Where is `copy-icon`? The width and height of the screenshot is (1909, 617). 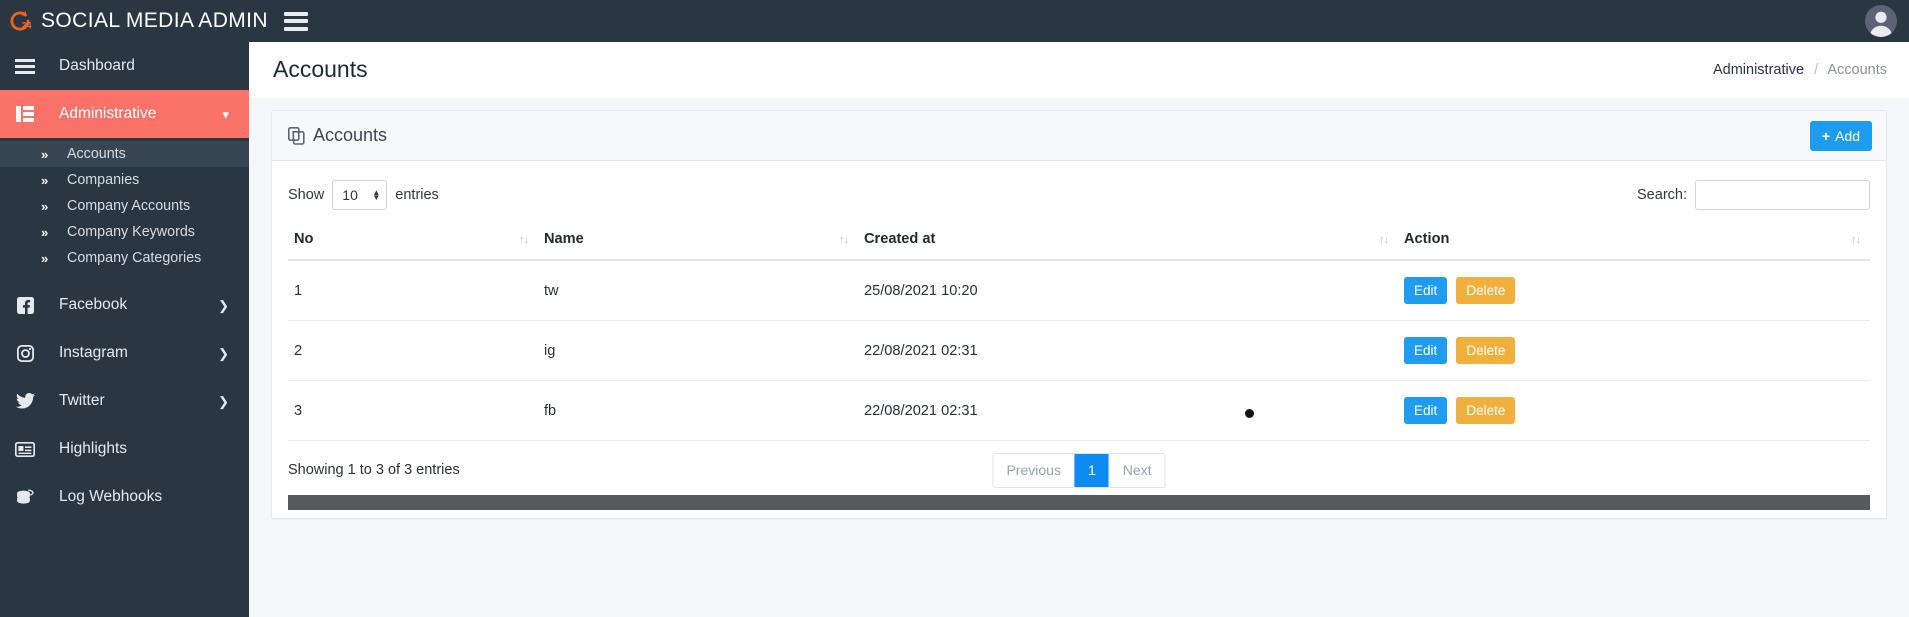
copy-icon is located at coordinates (296, 135).